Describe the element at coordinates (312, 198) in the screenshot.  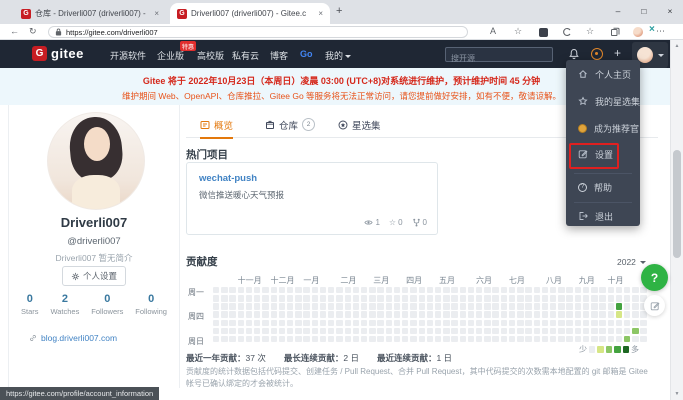
I see `project-card: wechat-push 微信推送暖心天气预报 1 ☆ 0 0` at that location.